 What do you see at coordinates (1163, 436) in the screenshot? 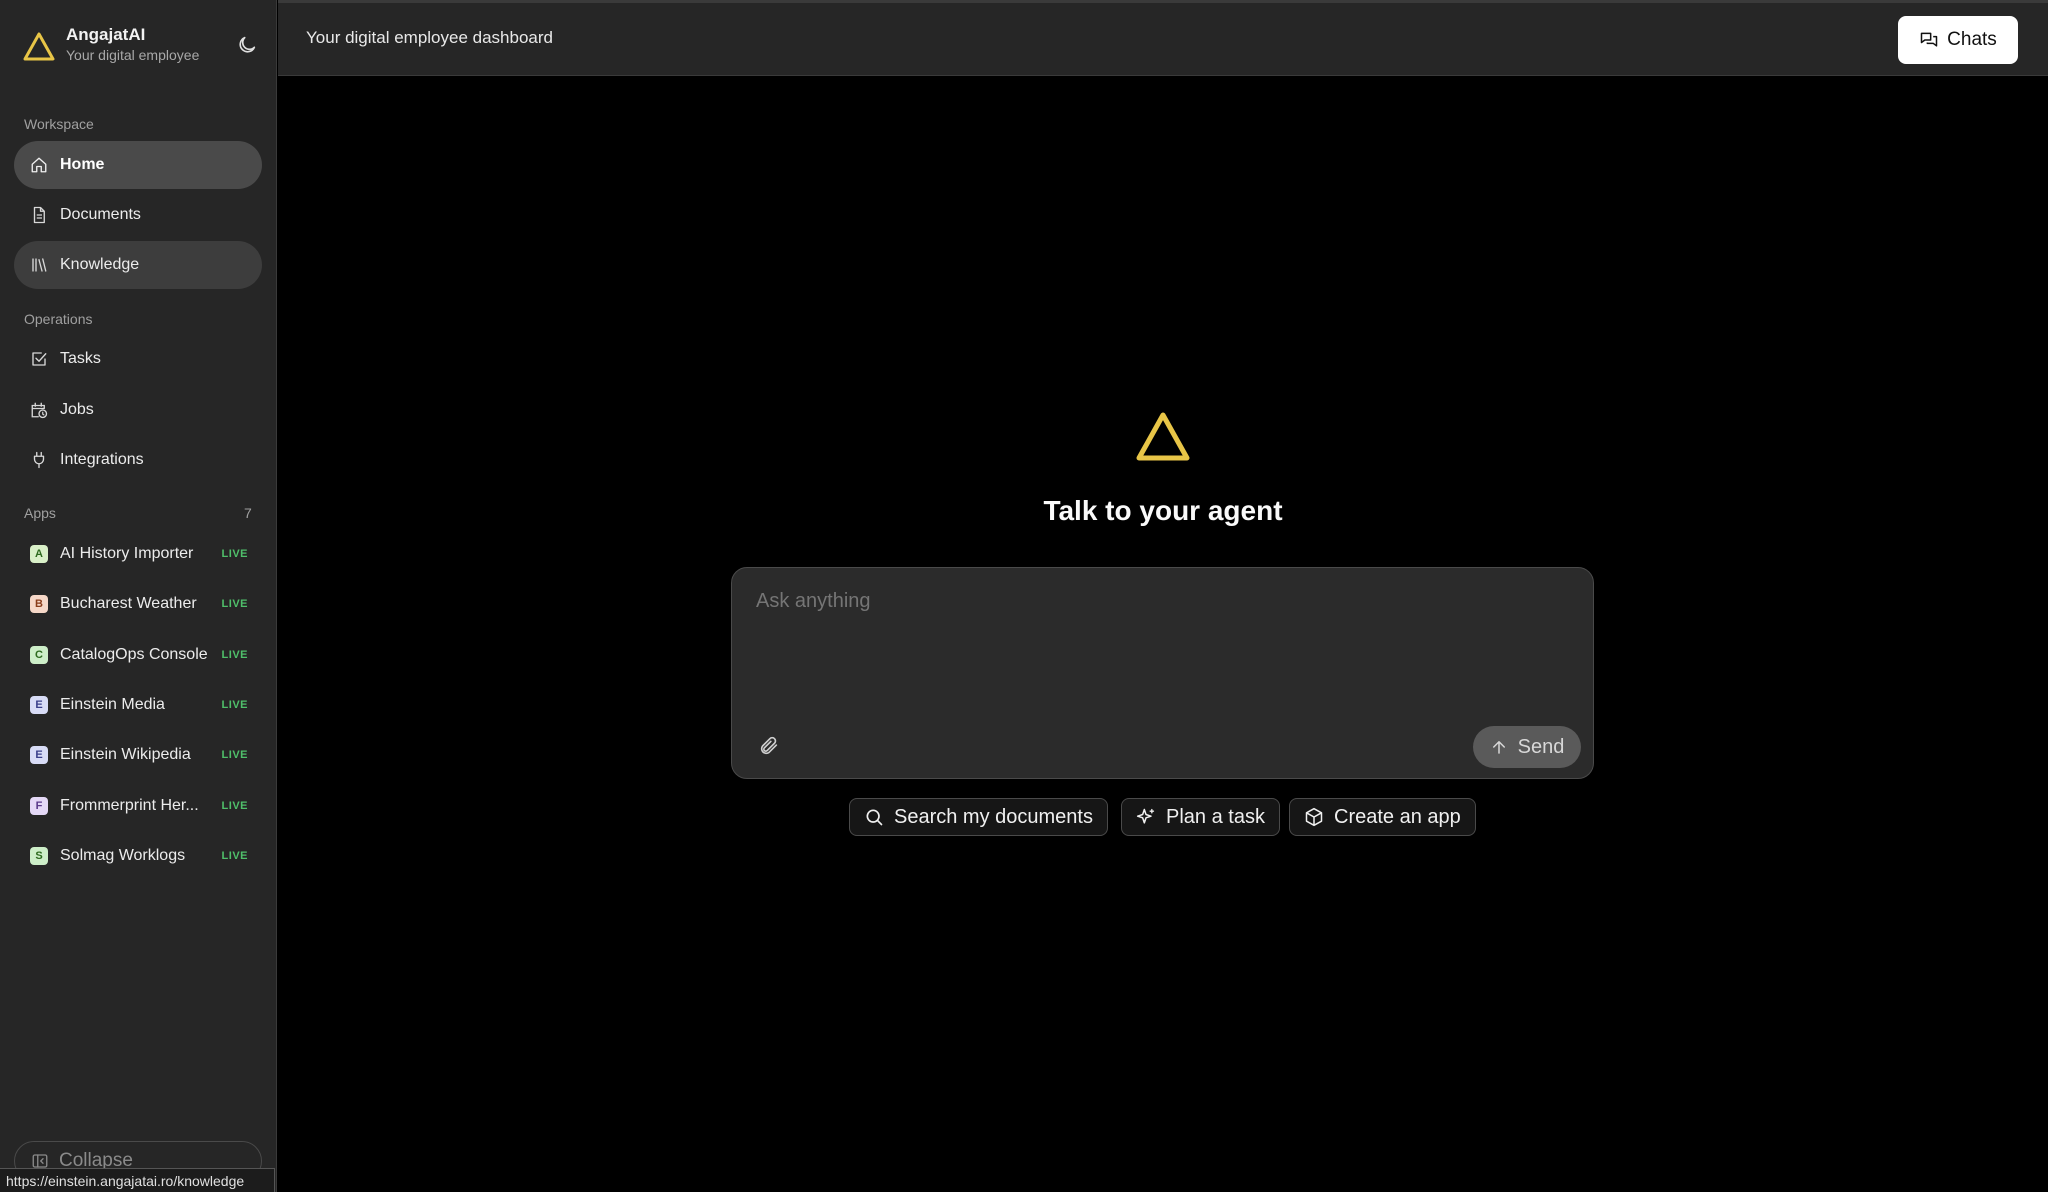
I see `agent-logo-icon` at bounding box center [1163, 436].